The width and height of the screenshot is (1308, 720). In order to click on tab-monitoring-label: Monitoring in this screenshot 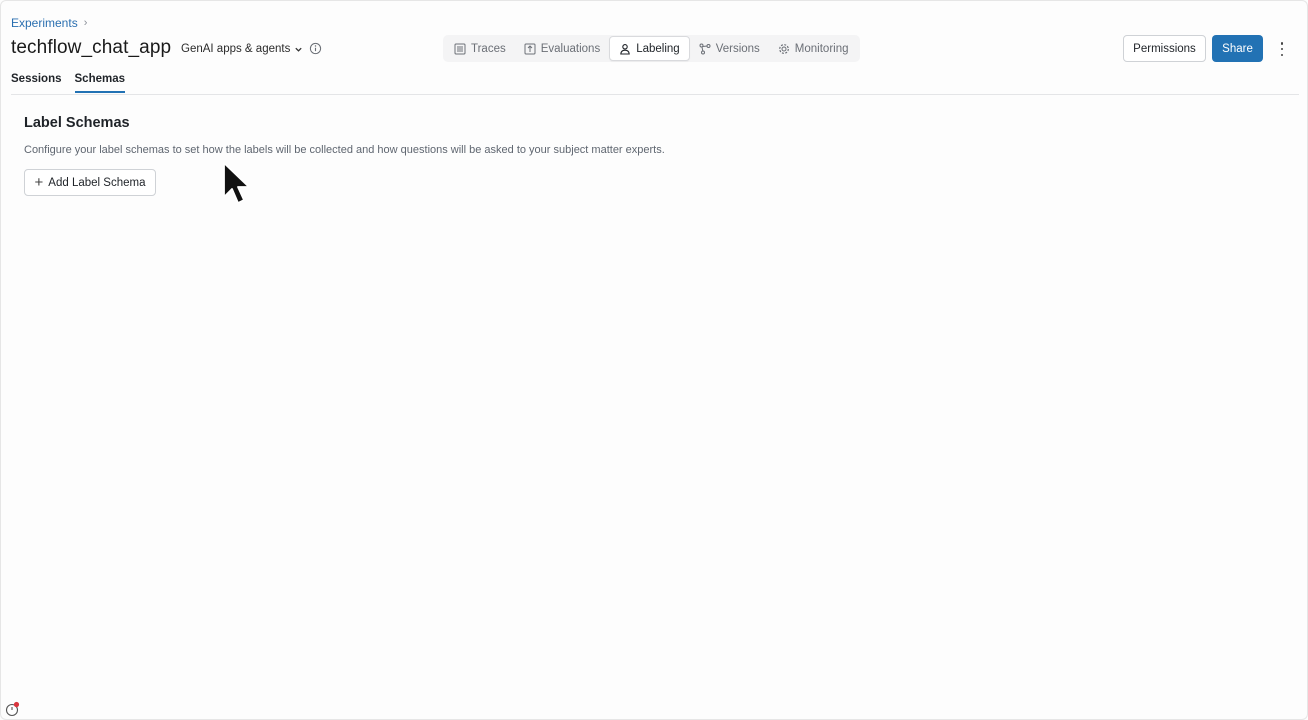, I will do `click(821, 48)`.